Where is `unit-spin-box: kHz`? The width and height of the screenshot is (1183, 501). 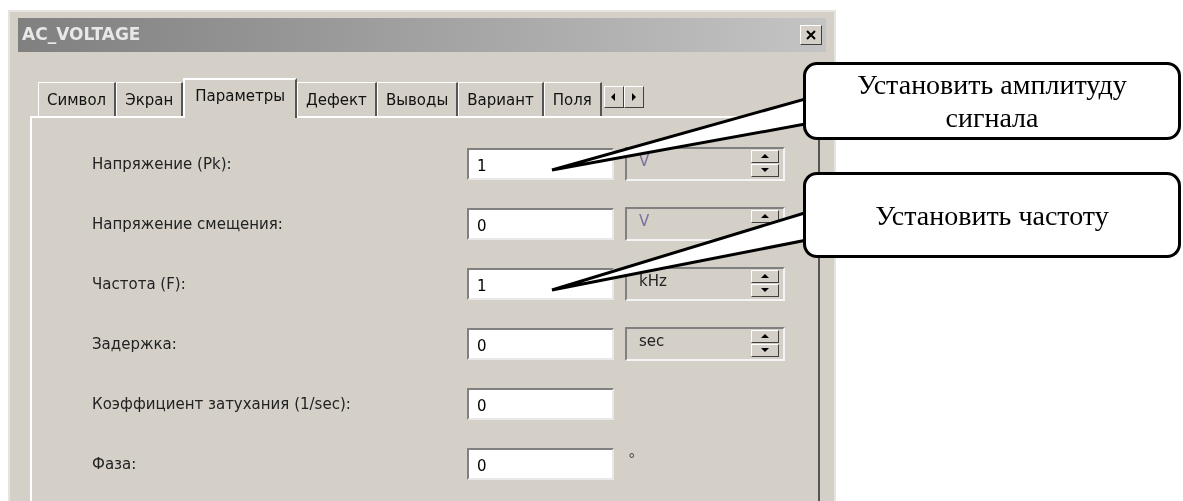
unit-spin-box: kHz is located at coordinates (705, 284).